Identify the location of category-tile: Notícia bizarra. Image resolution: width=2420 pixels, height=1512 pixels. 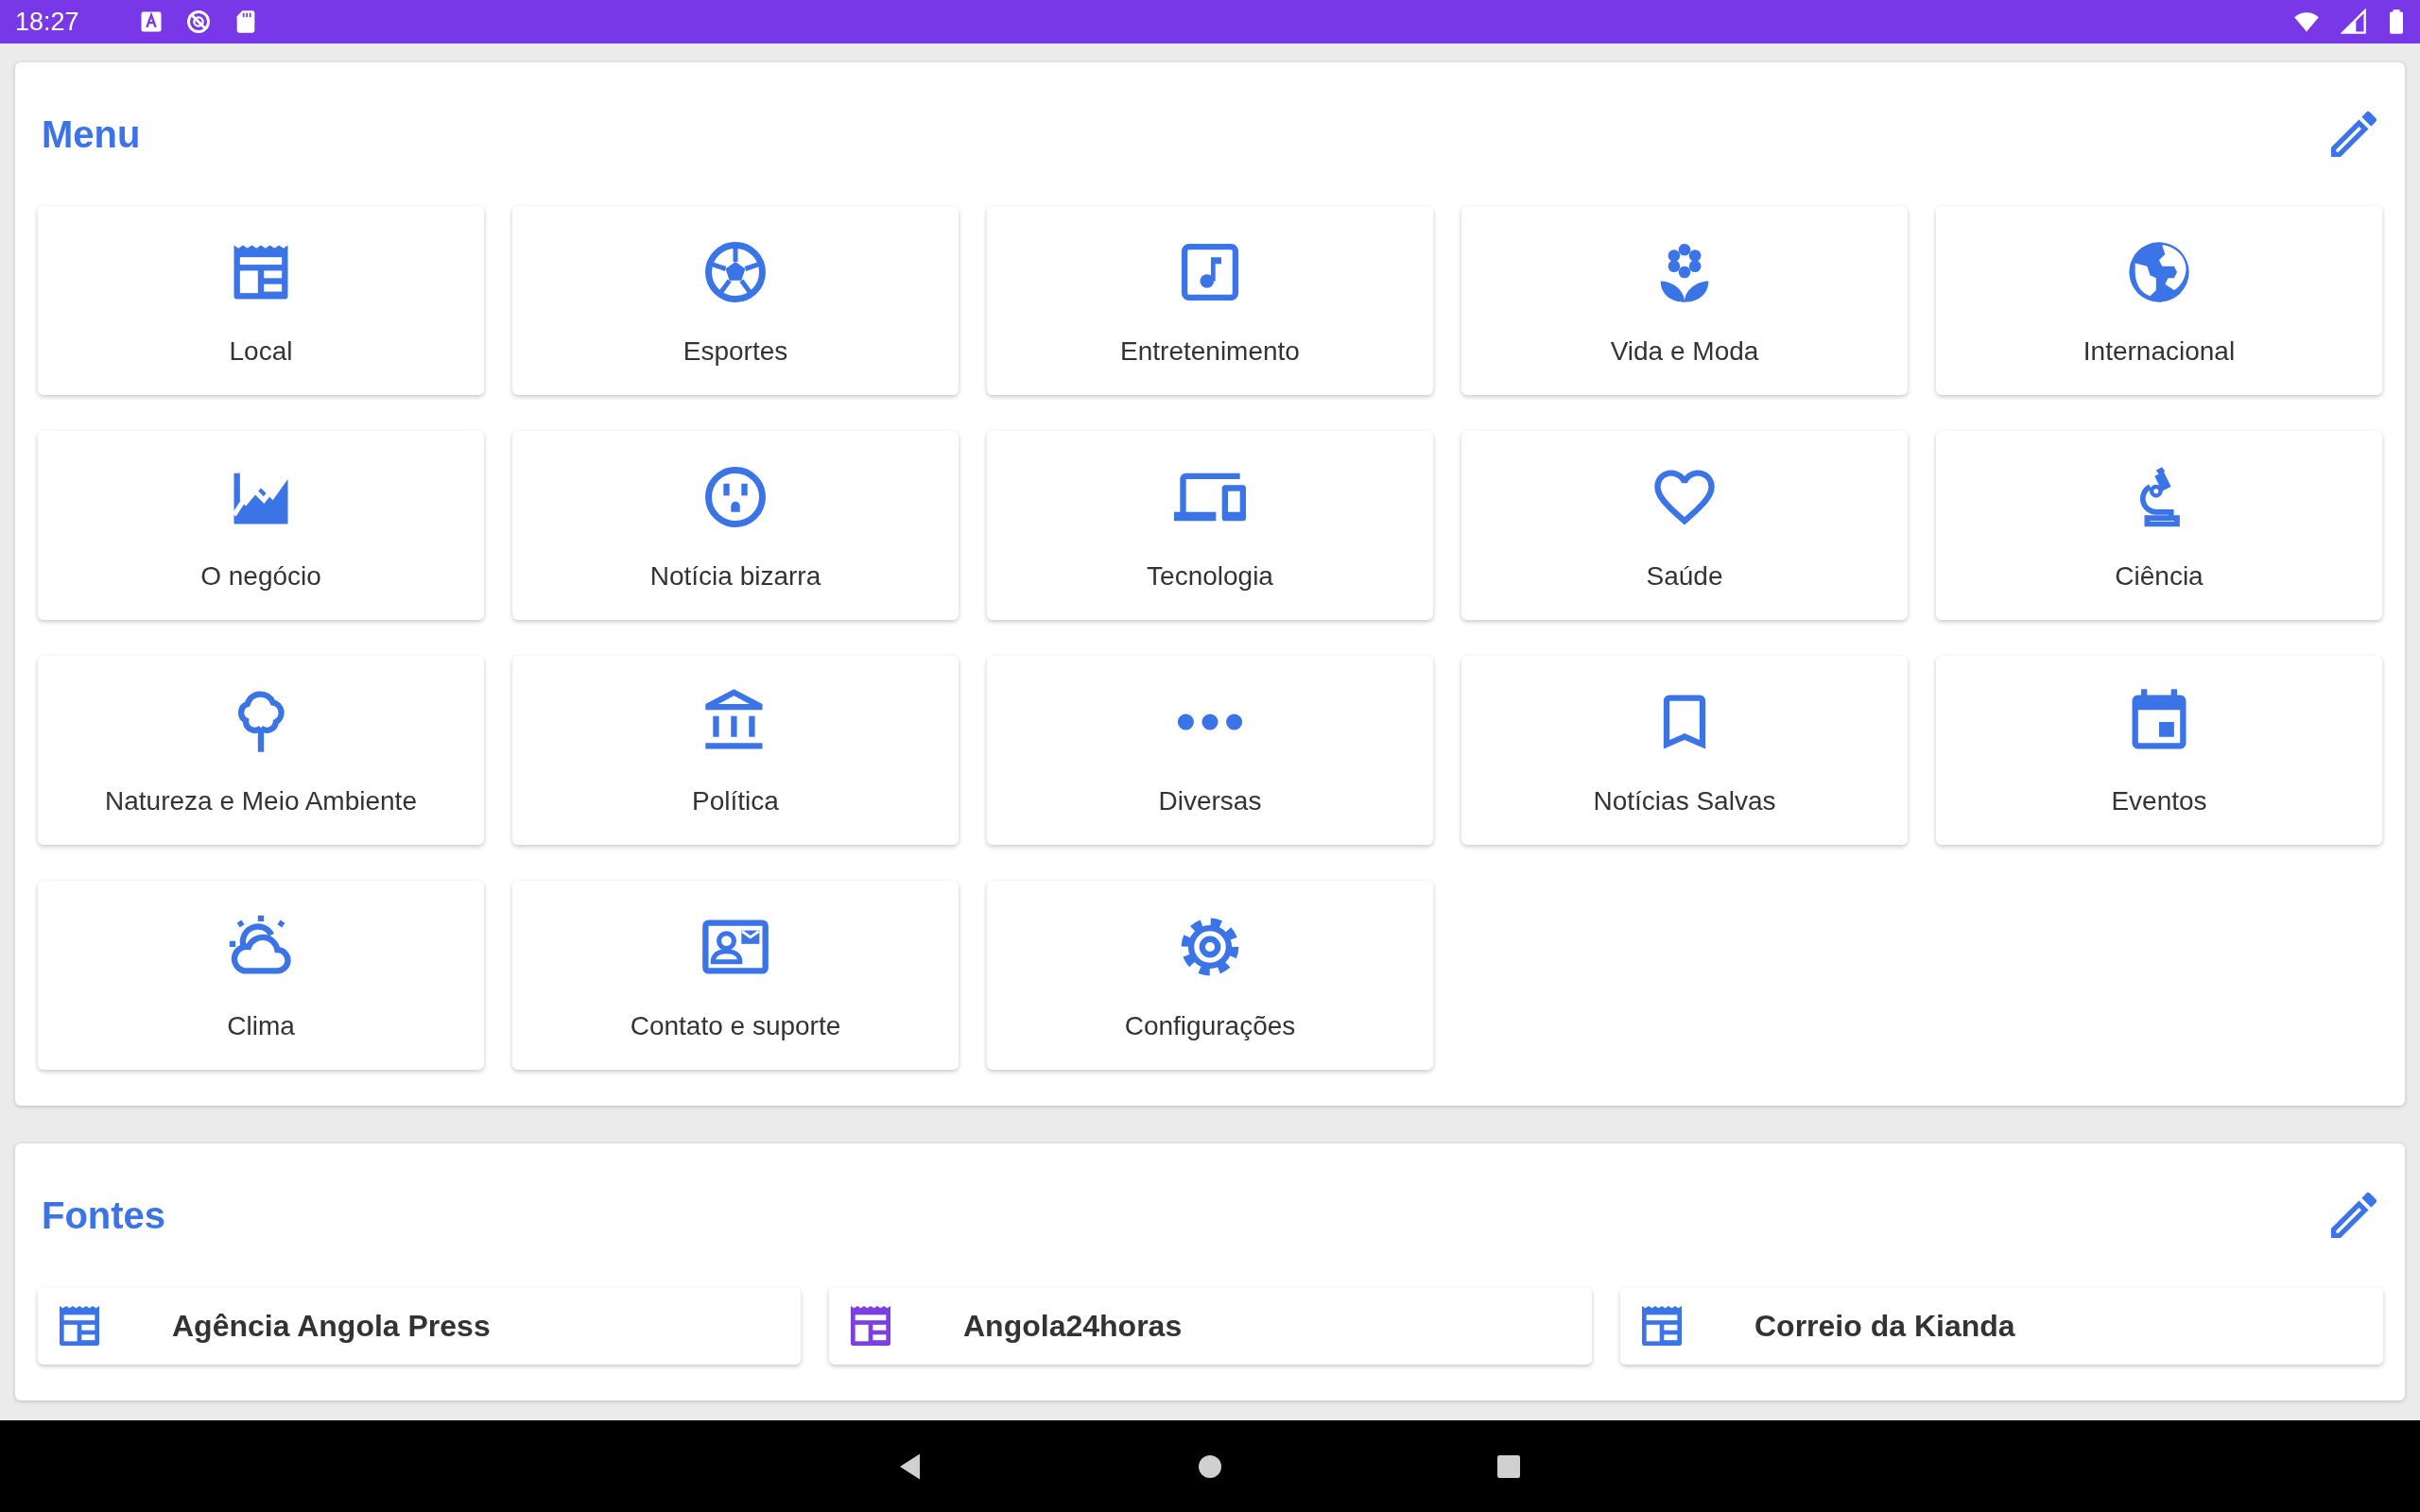
(735, 525).